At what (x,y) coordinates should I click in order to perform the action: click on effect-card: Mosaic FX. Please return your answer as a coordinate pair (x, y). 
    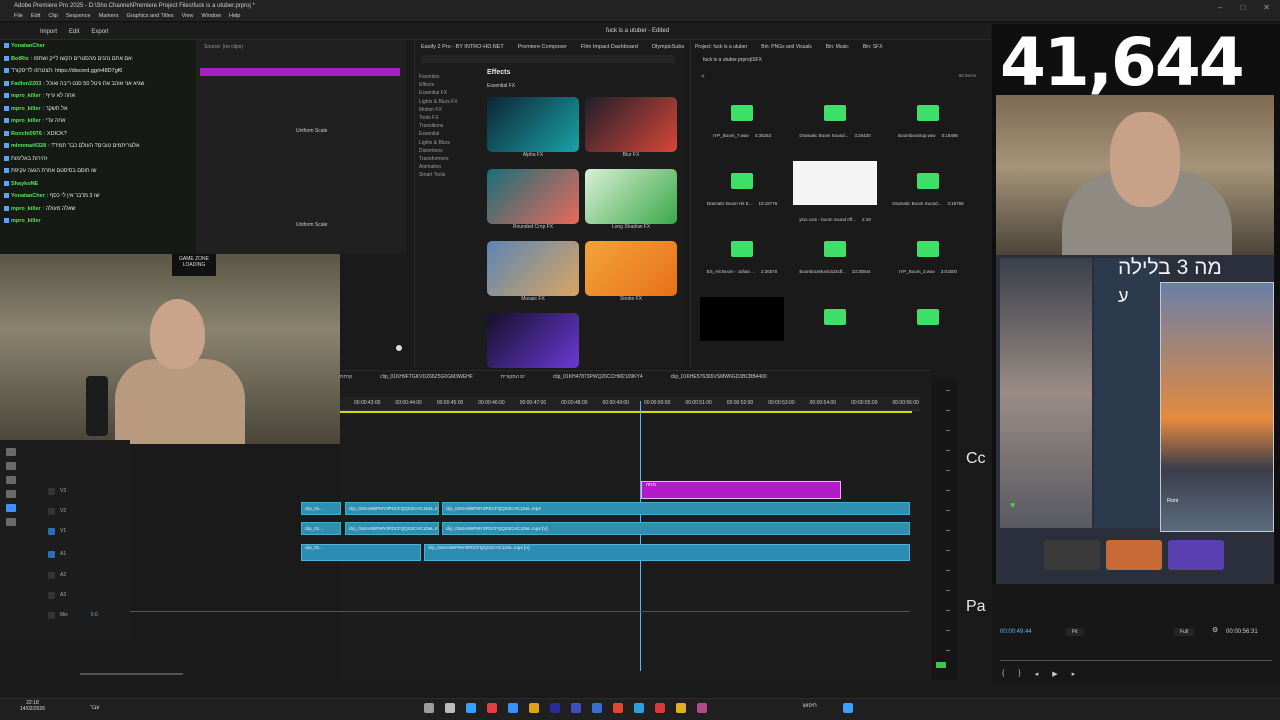
    Looking at the image, I should click on (533, 271).